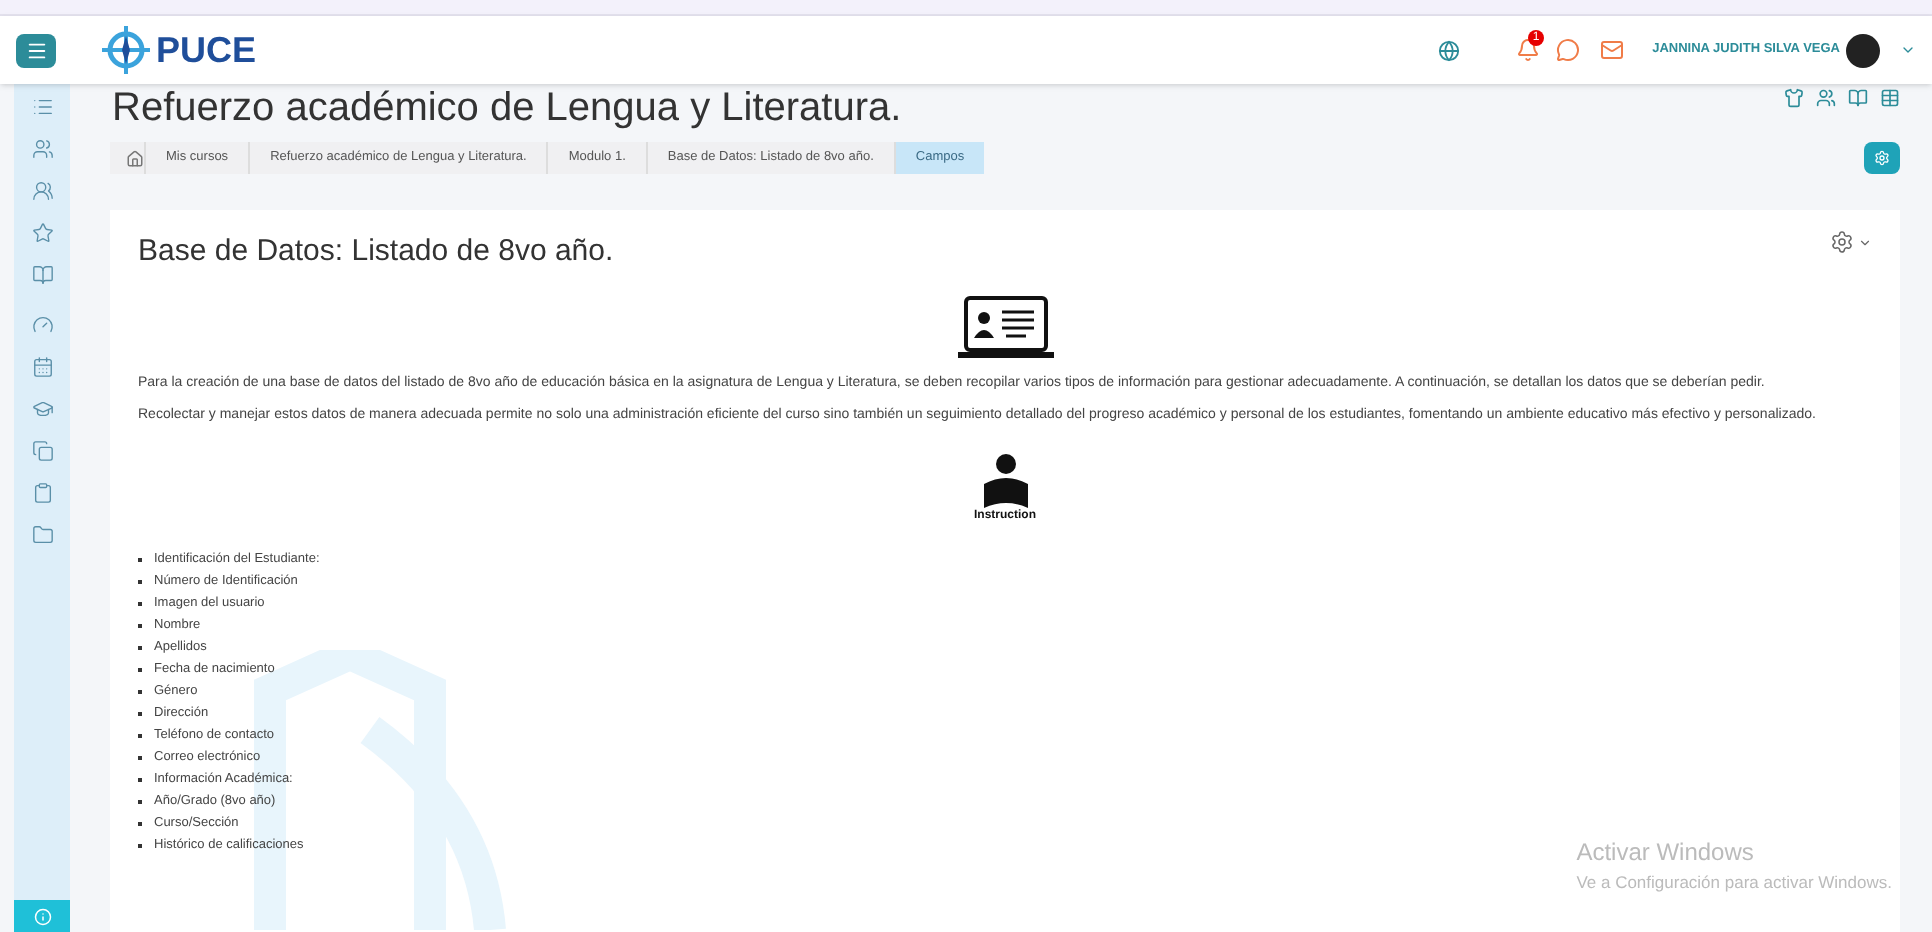  What do you see at coordinates (42, 233) in the screenshot?
I see `star-icon` at bounding box center [42, 233].